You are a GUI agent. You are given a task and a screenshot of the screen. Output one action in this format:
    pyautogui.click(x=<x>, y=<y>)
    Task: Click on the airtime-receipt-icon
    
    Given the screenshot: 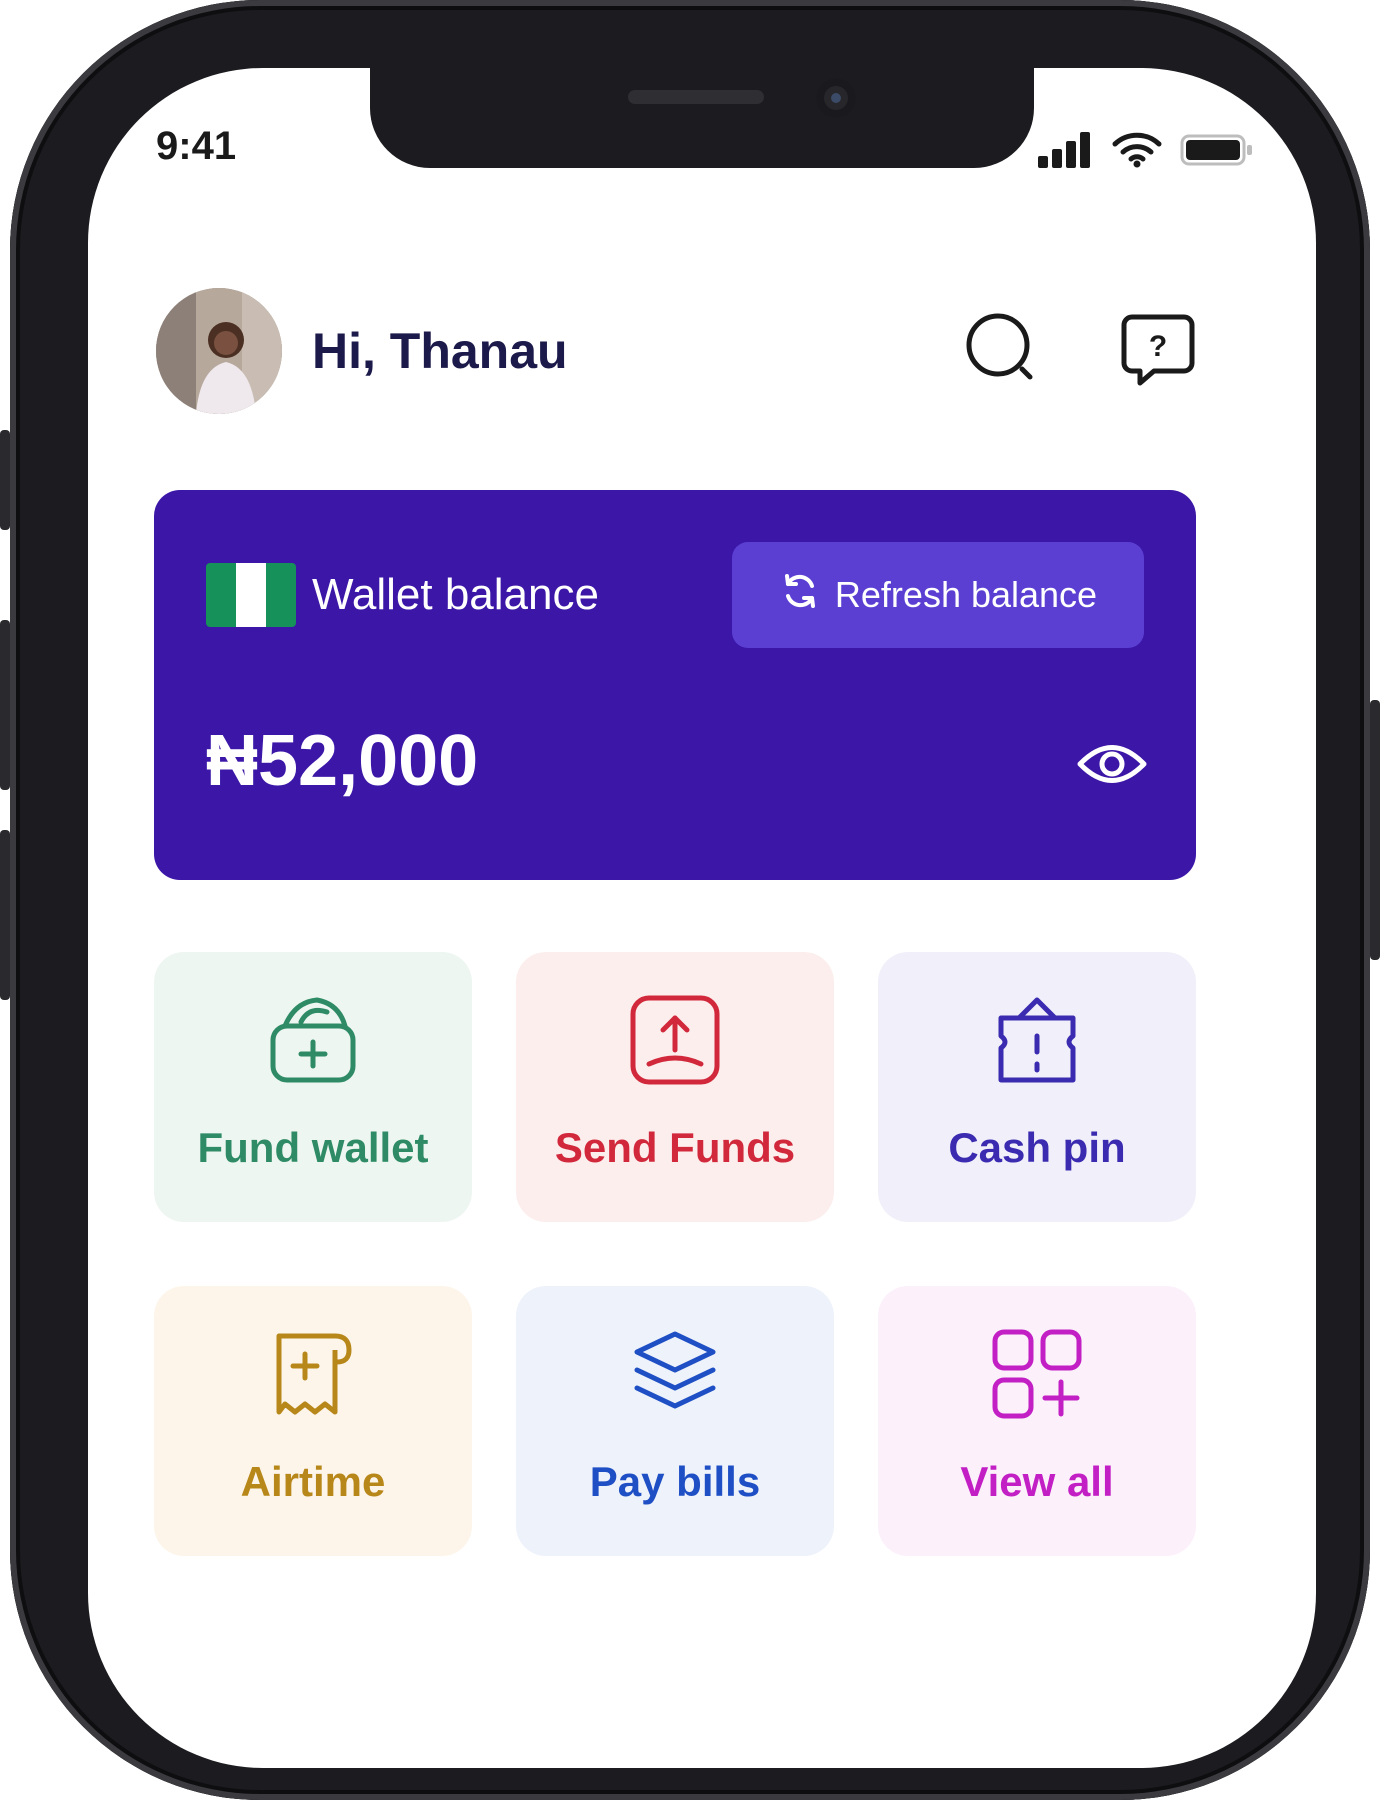 What is the action you would take?
    pyautogui.click(x=313, y=1374)
    